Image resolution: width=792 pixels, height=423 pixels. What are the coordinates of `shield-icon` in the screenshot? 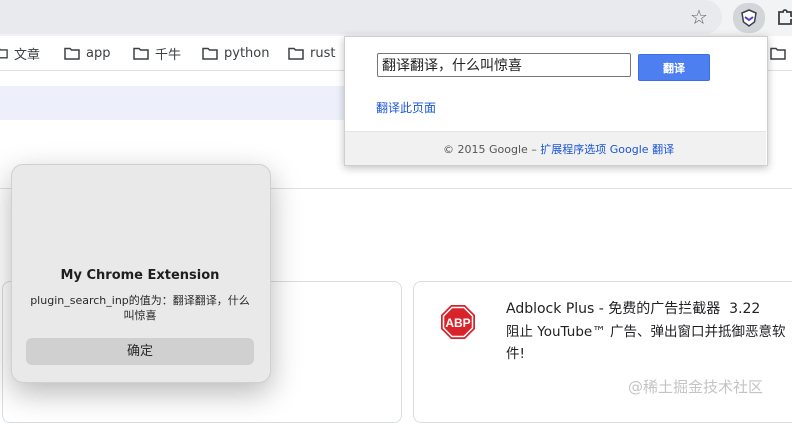 It's located at (749, 18).